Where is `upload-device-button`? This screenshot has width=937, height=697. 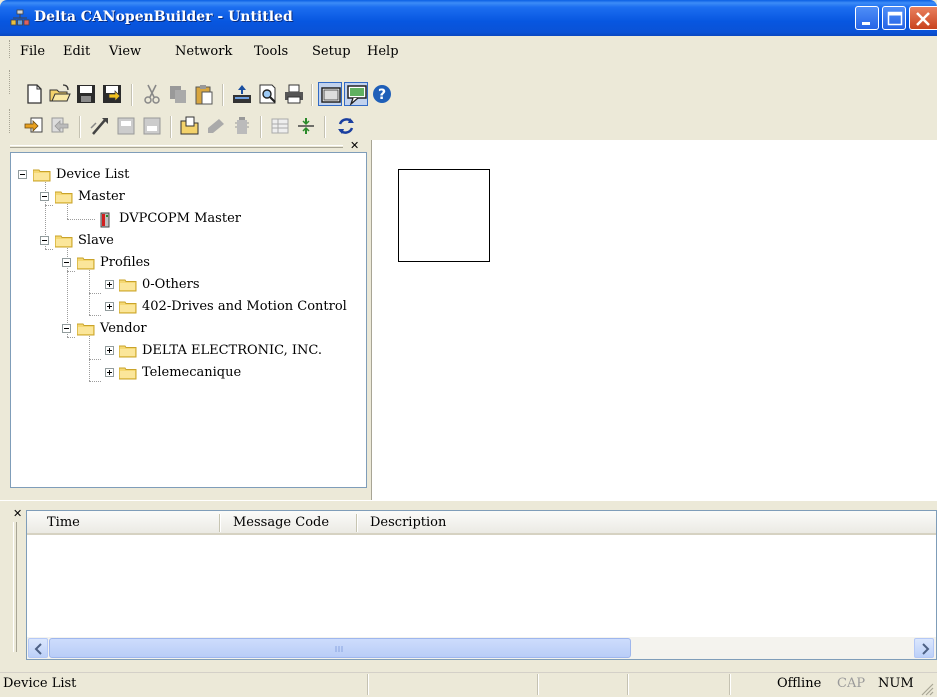
upload-device-button is located at coordinates (152, 126).